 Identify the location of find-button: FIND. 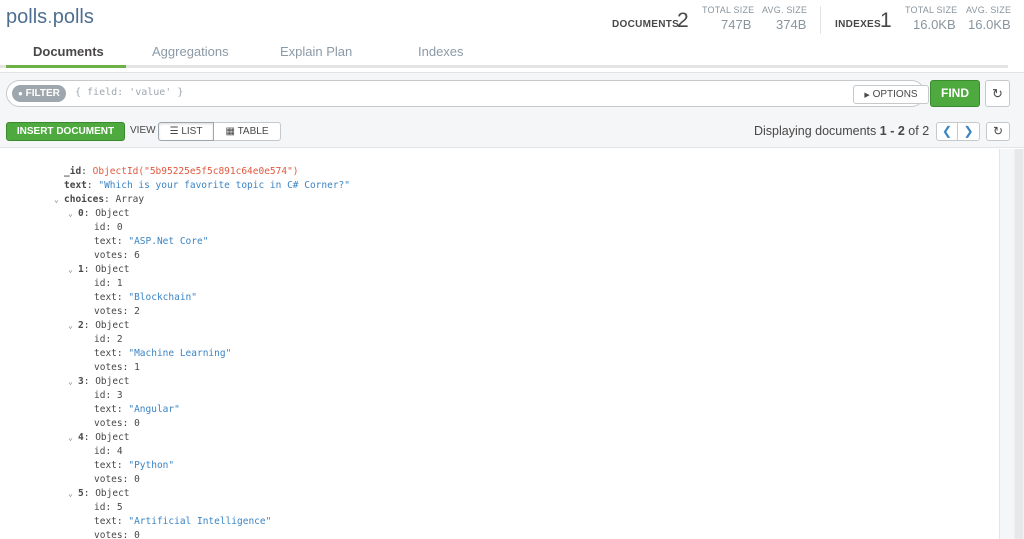
(955, 93).